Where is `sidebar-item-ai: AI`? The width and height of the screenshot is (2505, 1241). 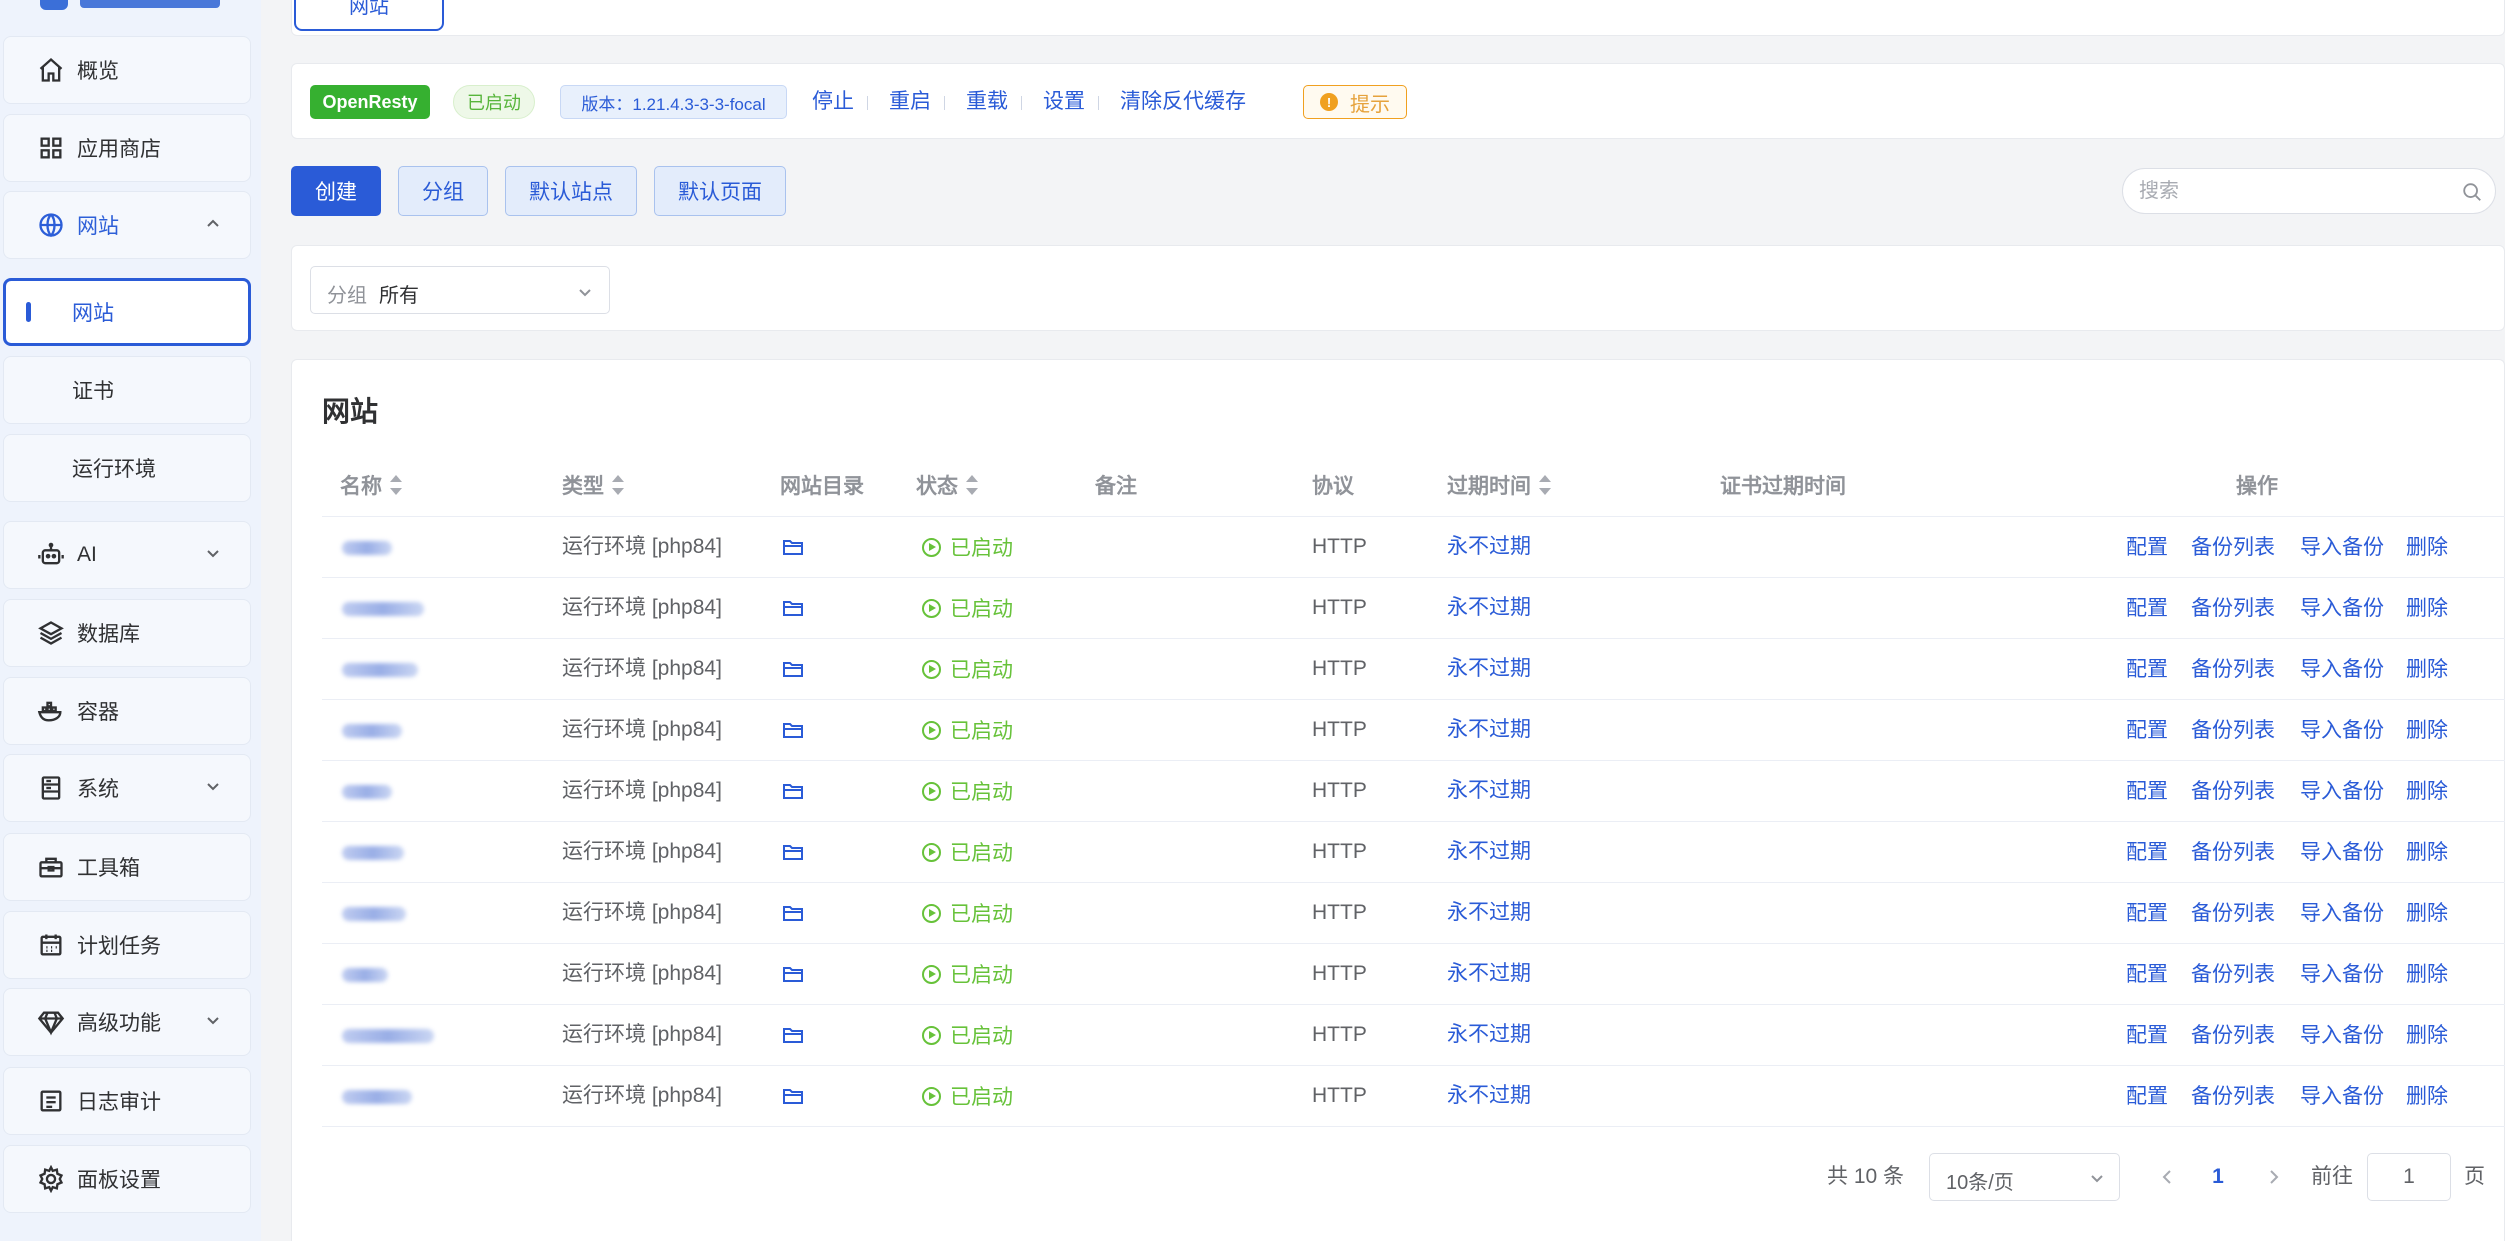
sidebar-item-ai: AI is located at coordinates (127, 555).